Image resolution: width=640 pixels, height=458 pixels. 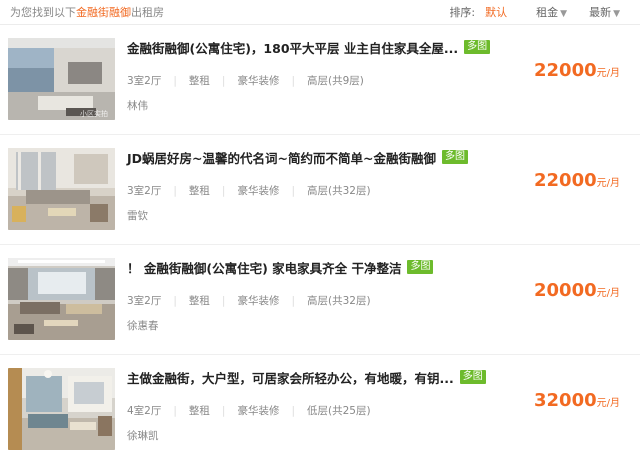 What do you see at coordinates (281, 157) in the screenshot?
I see `listing-title: JD蜗居好房~温馨的代名词~简约而不简单~金融街融御` at bounding box center [281, 157].